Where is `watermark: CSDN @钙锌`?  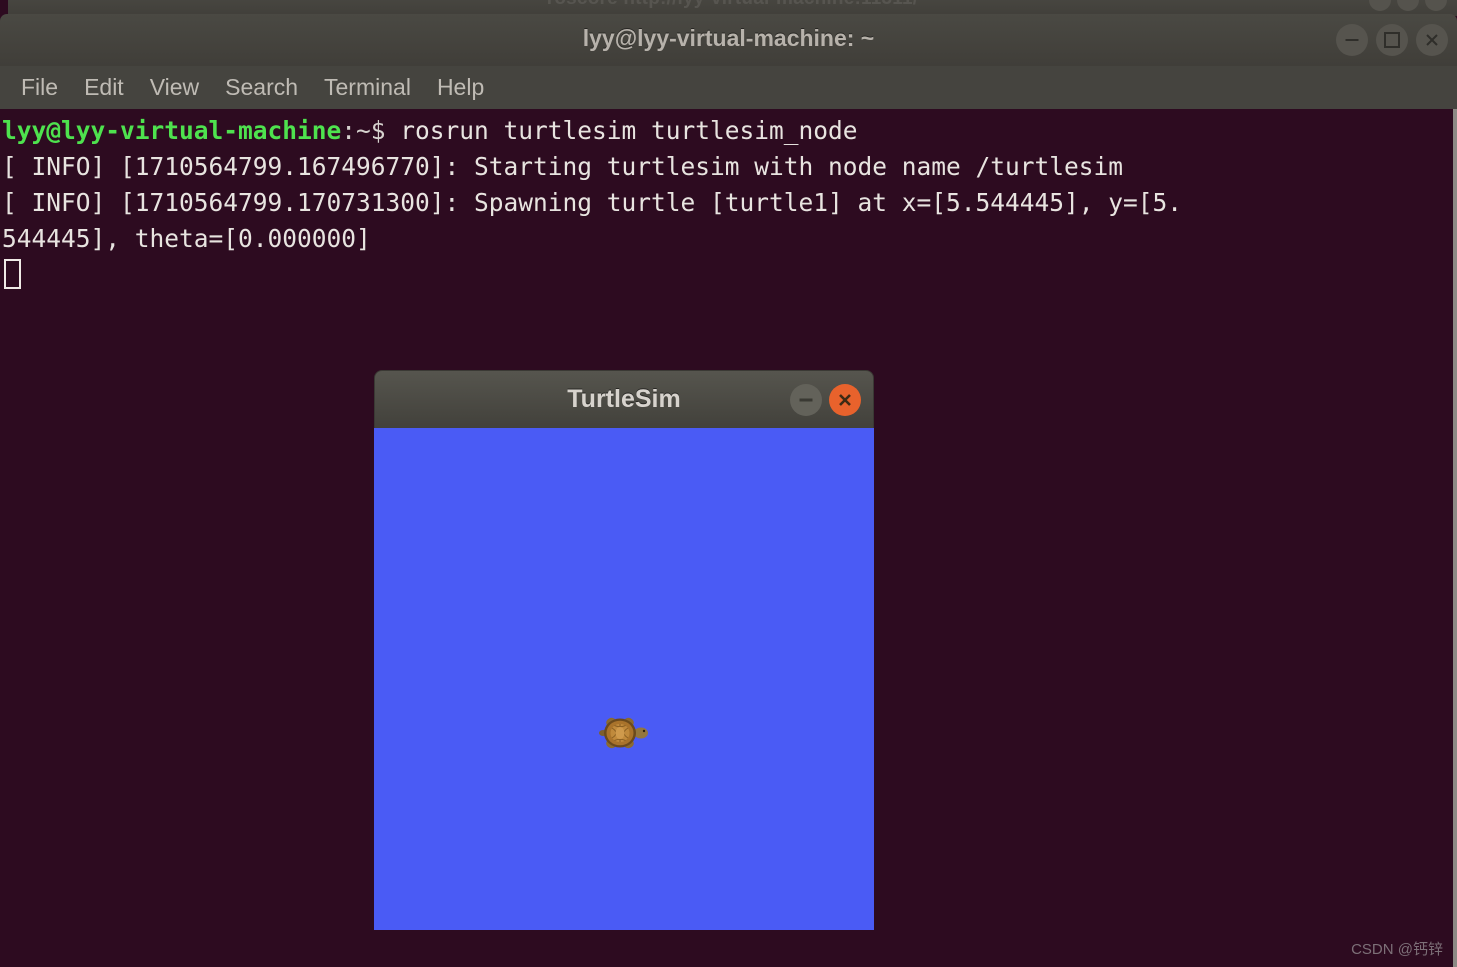 watermark: CSDN @钙锌 is located at coordinates (1397, 949).